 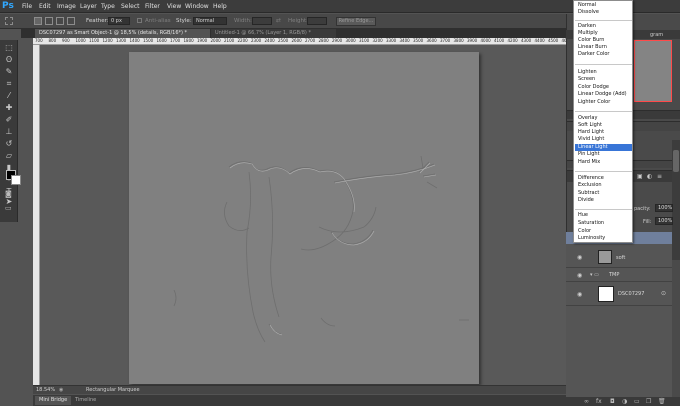 I want to click on marquee-preset-icon, so click(x=9, y=21).